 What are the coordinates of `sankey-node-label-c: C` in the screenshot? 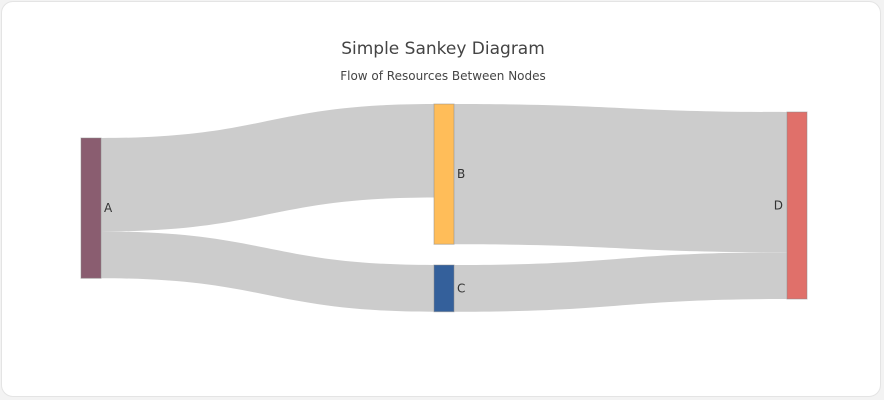 It's located at (461, 288).